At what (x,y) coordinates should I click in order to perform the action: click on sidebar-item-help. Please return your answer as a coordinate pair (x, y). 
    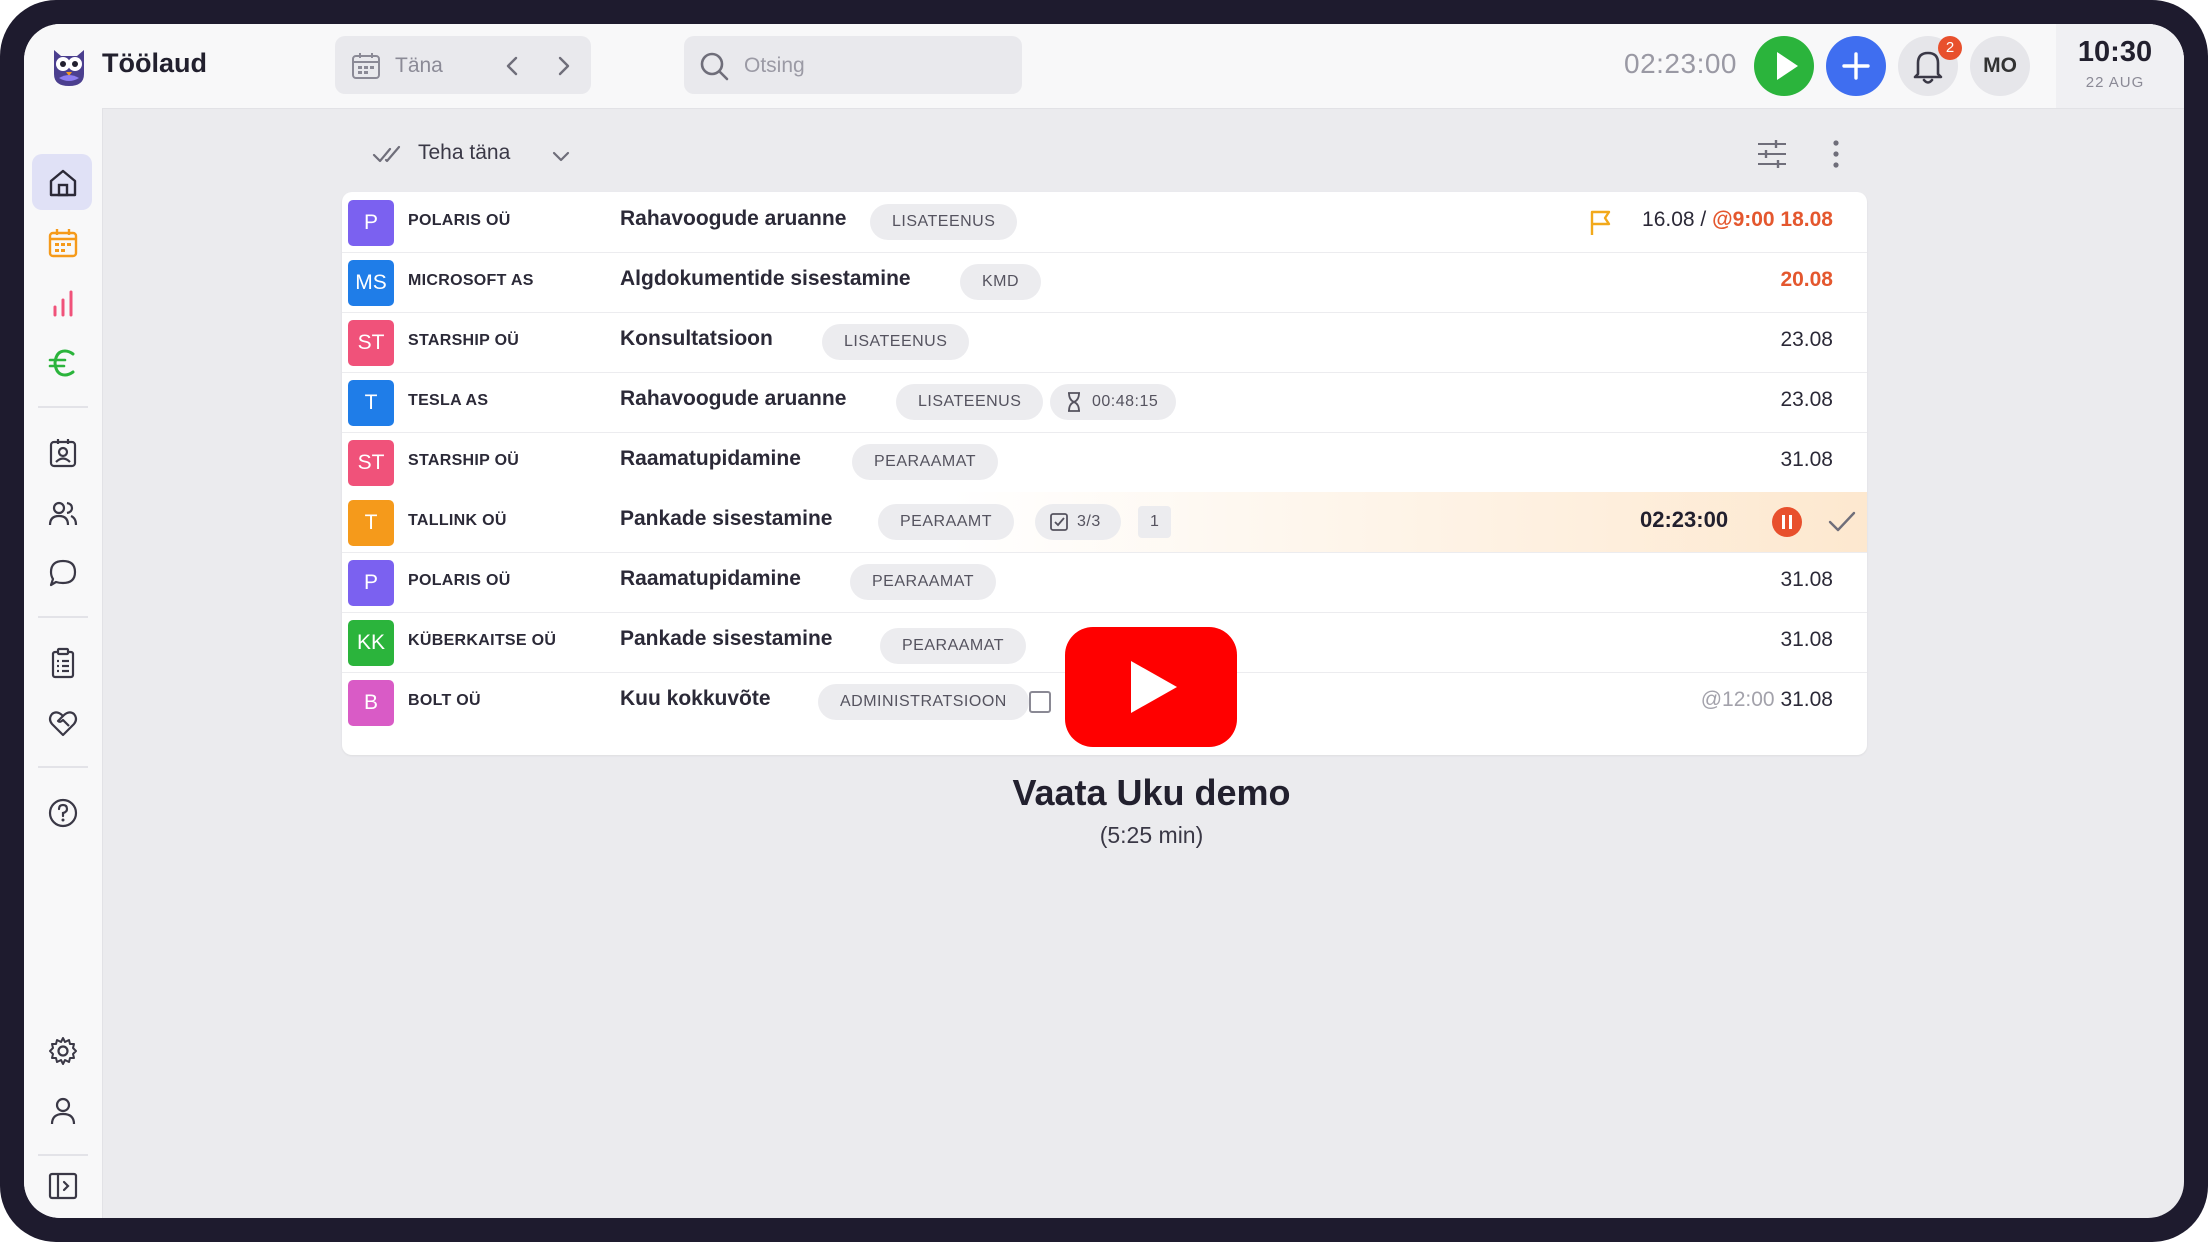
    Looking at the image, I should click on (62, 812).